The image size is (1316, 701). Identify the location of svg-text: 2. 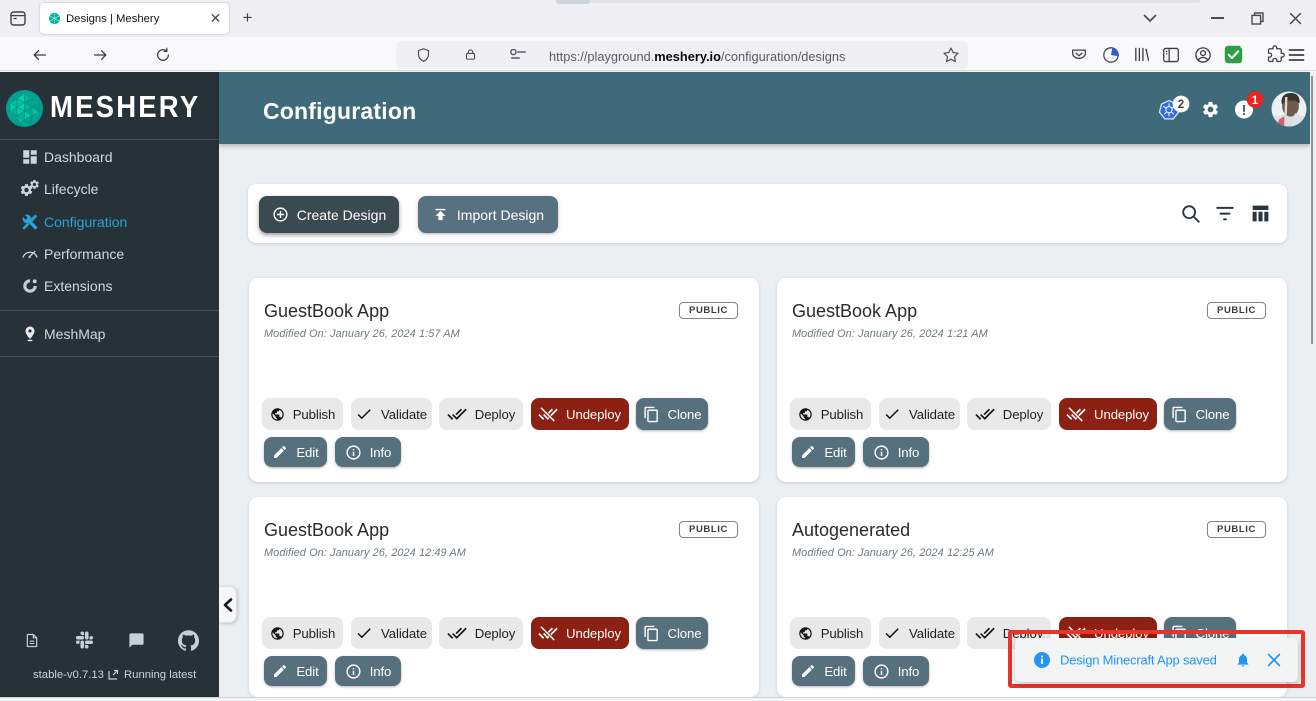
(1181, 105).